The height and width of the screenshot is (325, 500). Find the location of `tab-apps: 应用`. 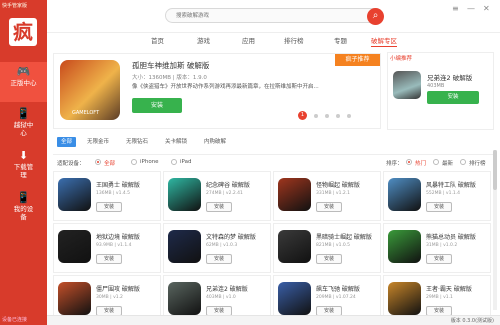

tab-apps: 应用 is located at coordinates (248, 40).